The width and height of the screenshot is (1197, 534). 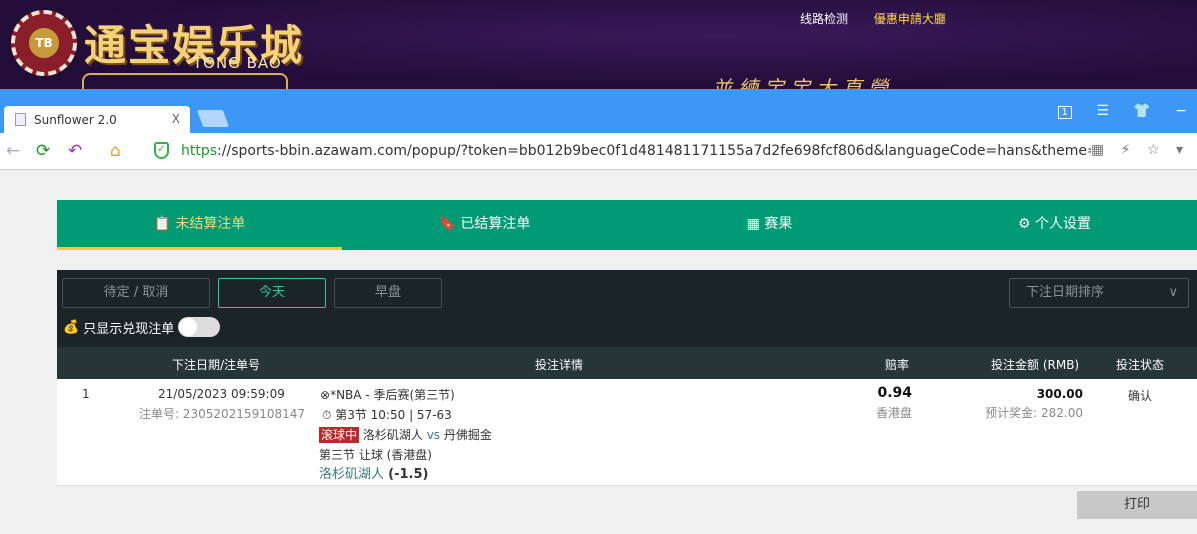 I want to click on ledger-icon: 📋, so click(x=162, y=224).